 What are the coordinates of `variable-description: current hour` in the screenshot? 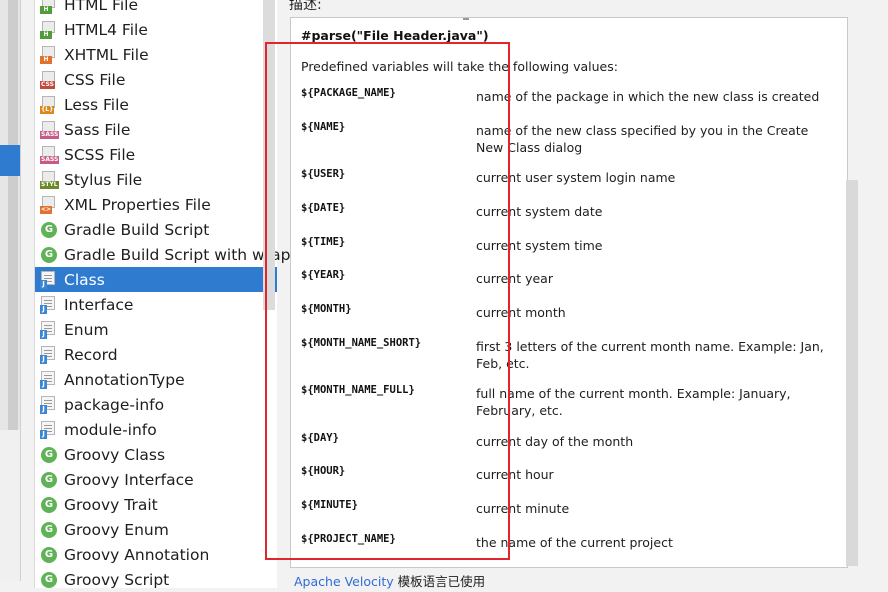 It's located at (515, 474).